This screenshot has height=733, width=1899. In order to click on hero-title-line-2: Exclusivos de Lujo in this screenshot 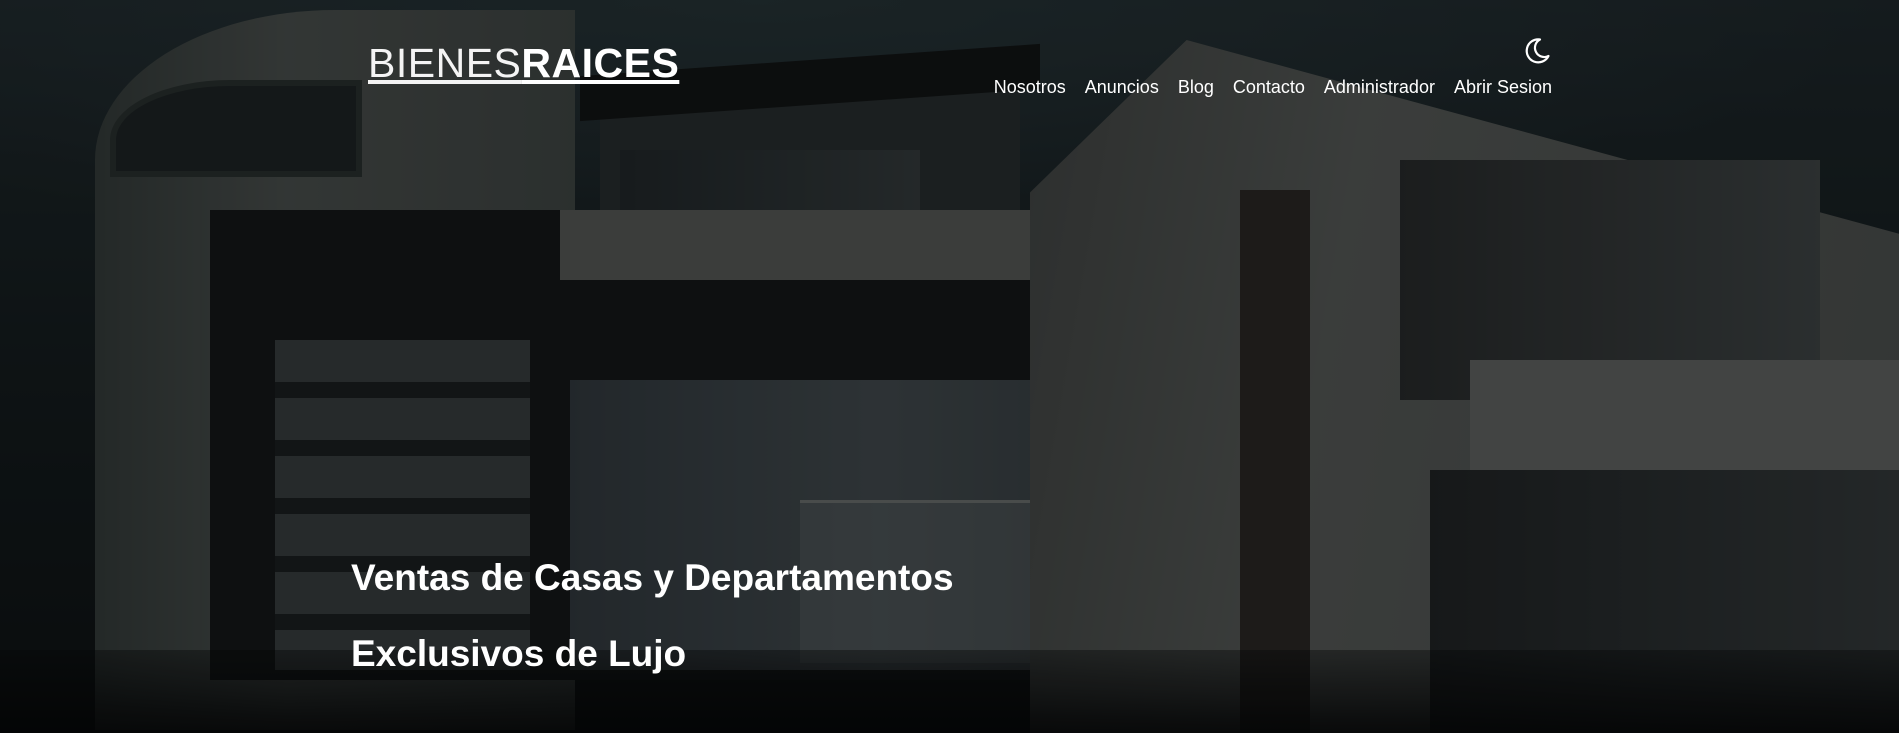, I will do `click(519, 653)`.